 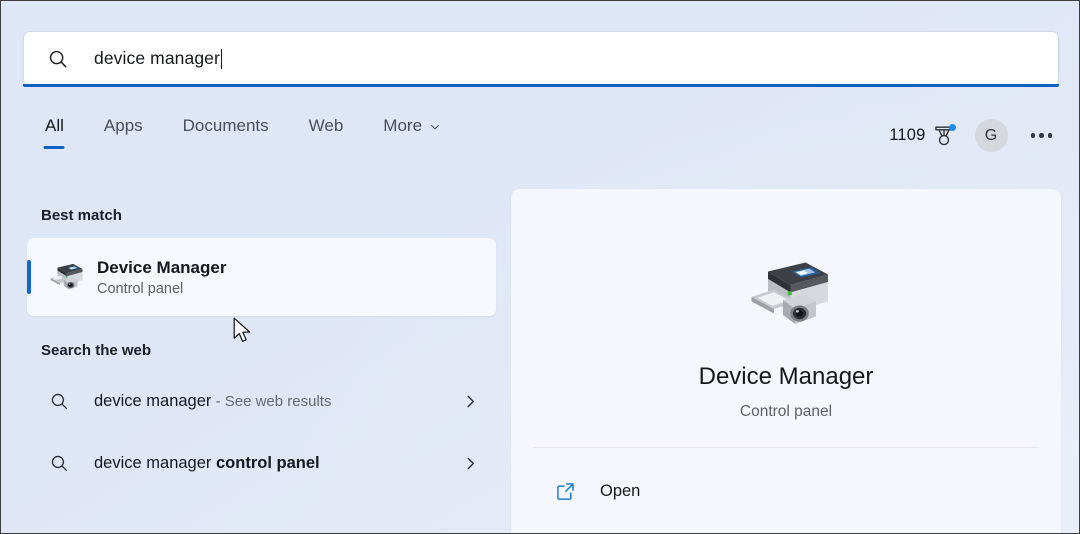 I want to click on tabbar-actions: 1109 G, so click(x=972, y=135).